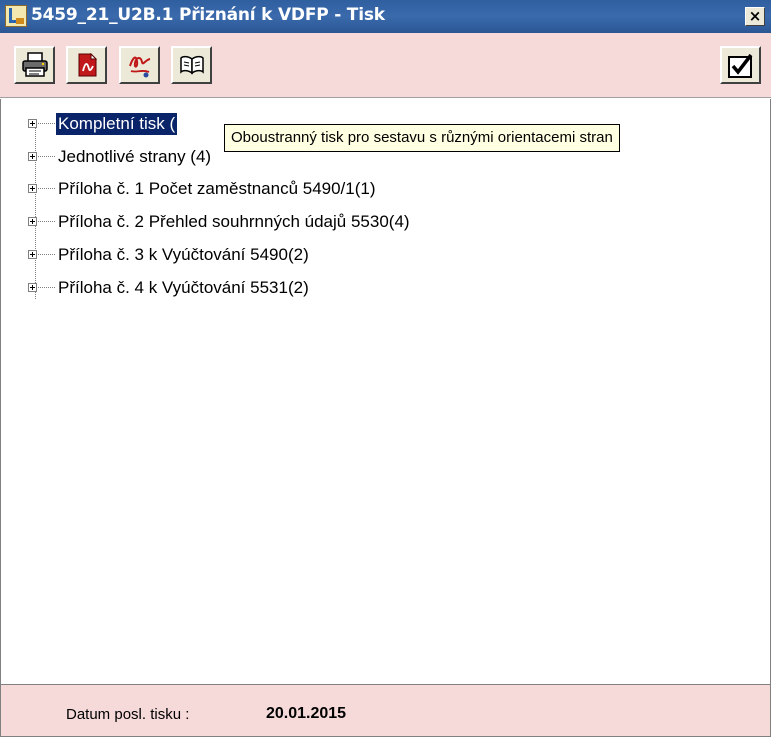 The width and height of the screenshot is (771, 737). What do you see at coordinates (755, 16) in the screenshot?
I see `close-button: ×` at bounding box center [755, 16].